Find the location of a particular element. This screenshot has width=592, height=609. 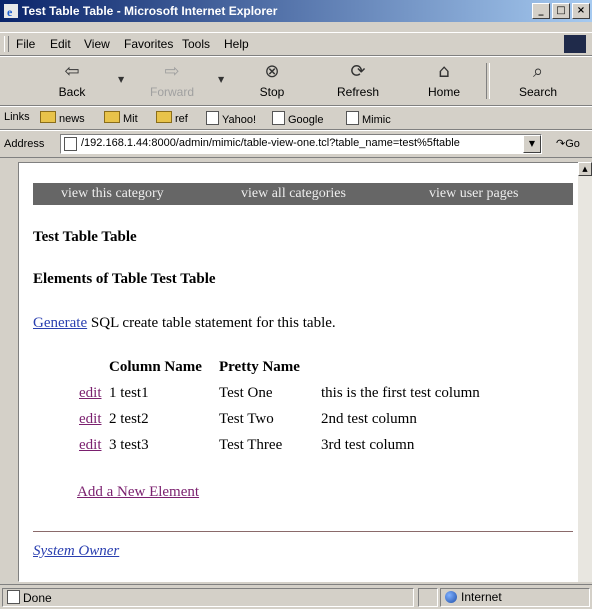

svg-text: e is located at coordinates (10, 11).